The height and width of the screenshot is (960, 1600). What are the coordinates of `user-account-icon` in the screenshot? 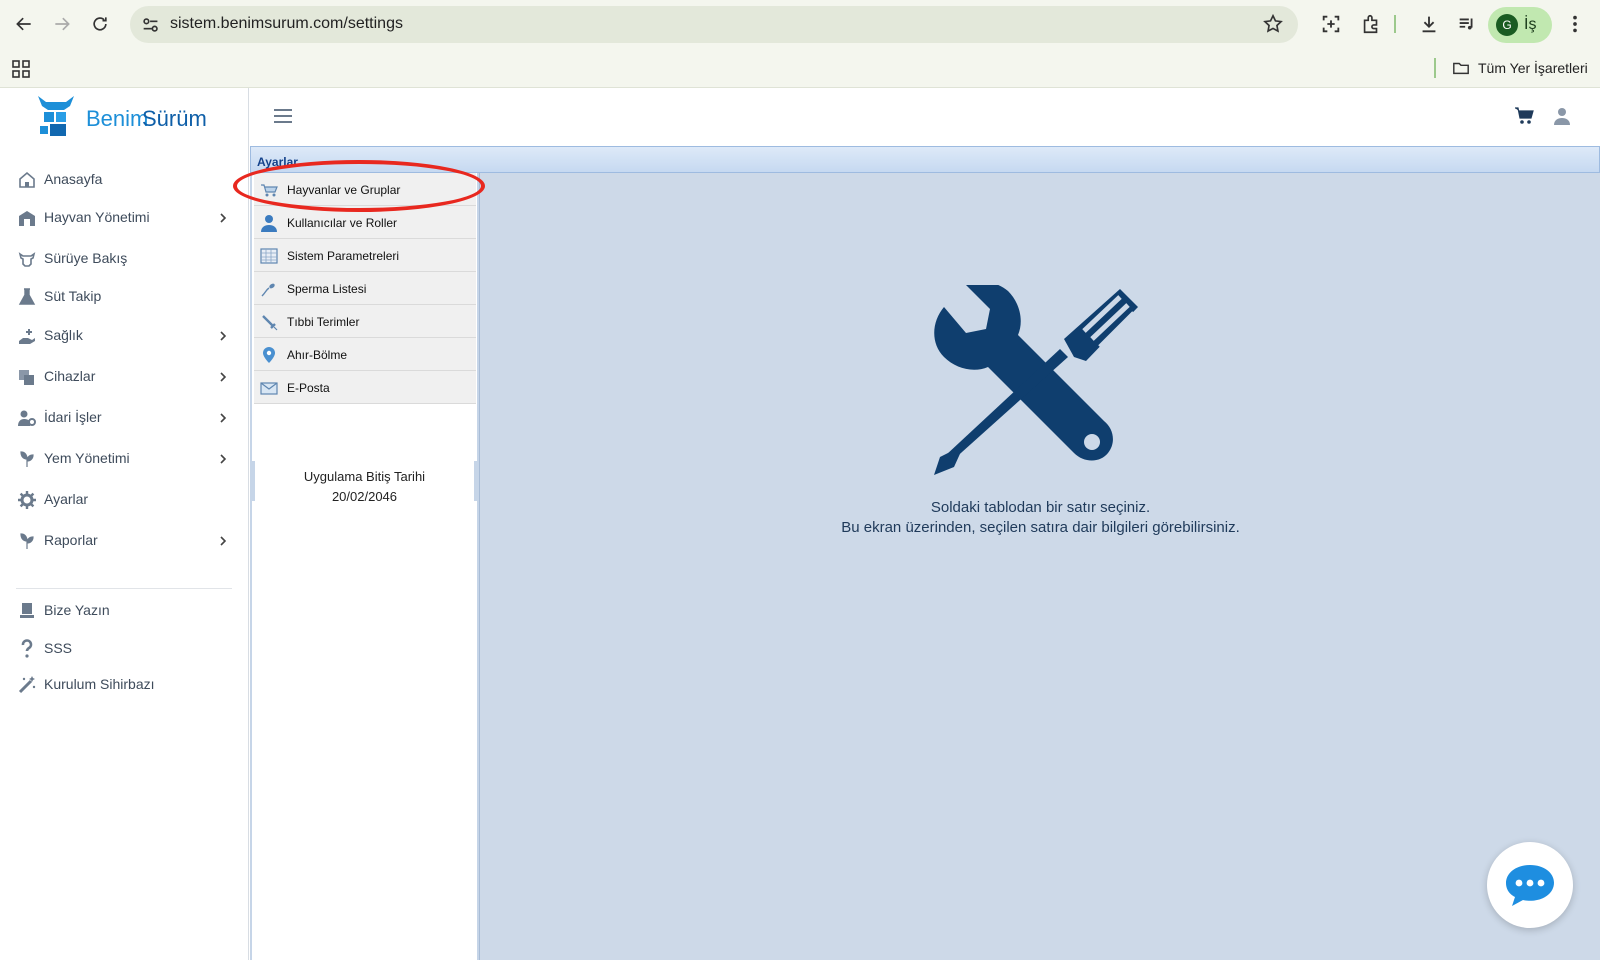 It's located at (1562, 116).